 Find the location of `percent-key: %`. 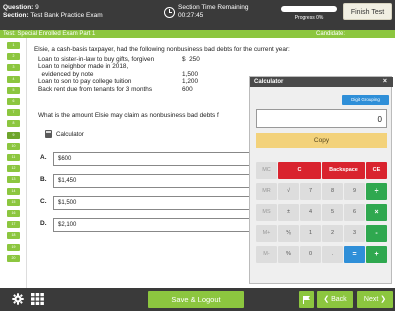

percent-key: % is located at coordinates (288, 254).